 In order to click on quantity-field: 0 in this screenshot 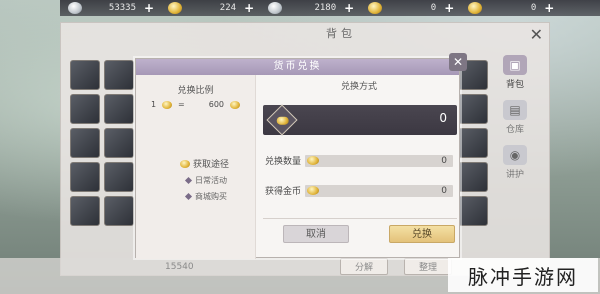, I will do `click(379, 160)`.